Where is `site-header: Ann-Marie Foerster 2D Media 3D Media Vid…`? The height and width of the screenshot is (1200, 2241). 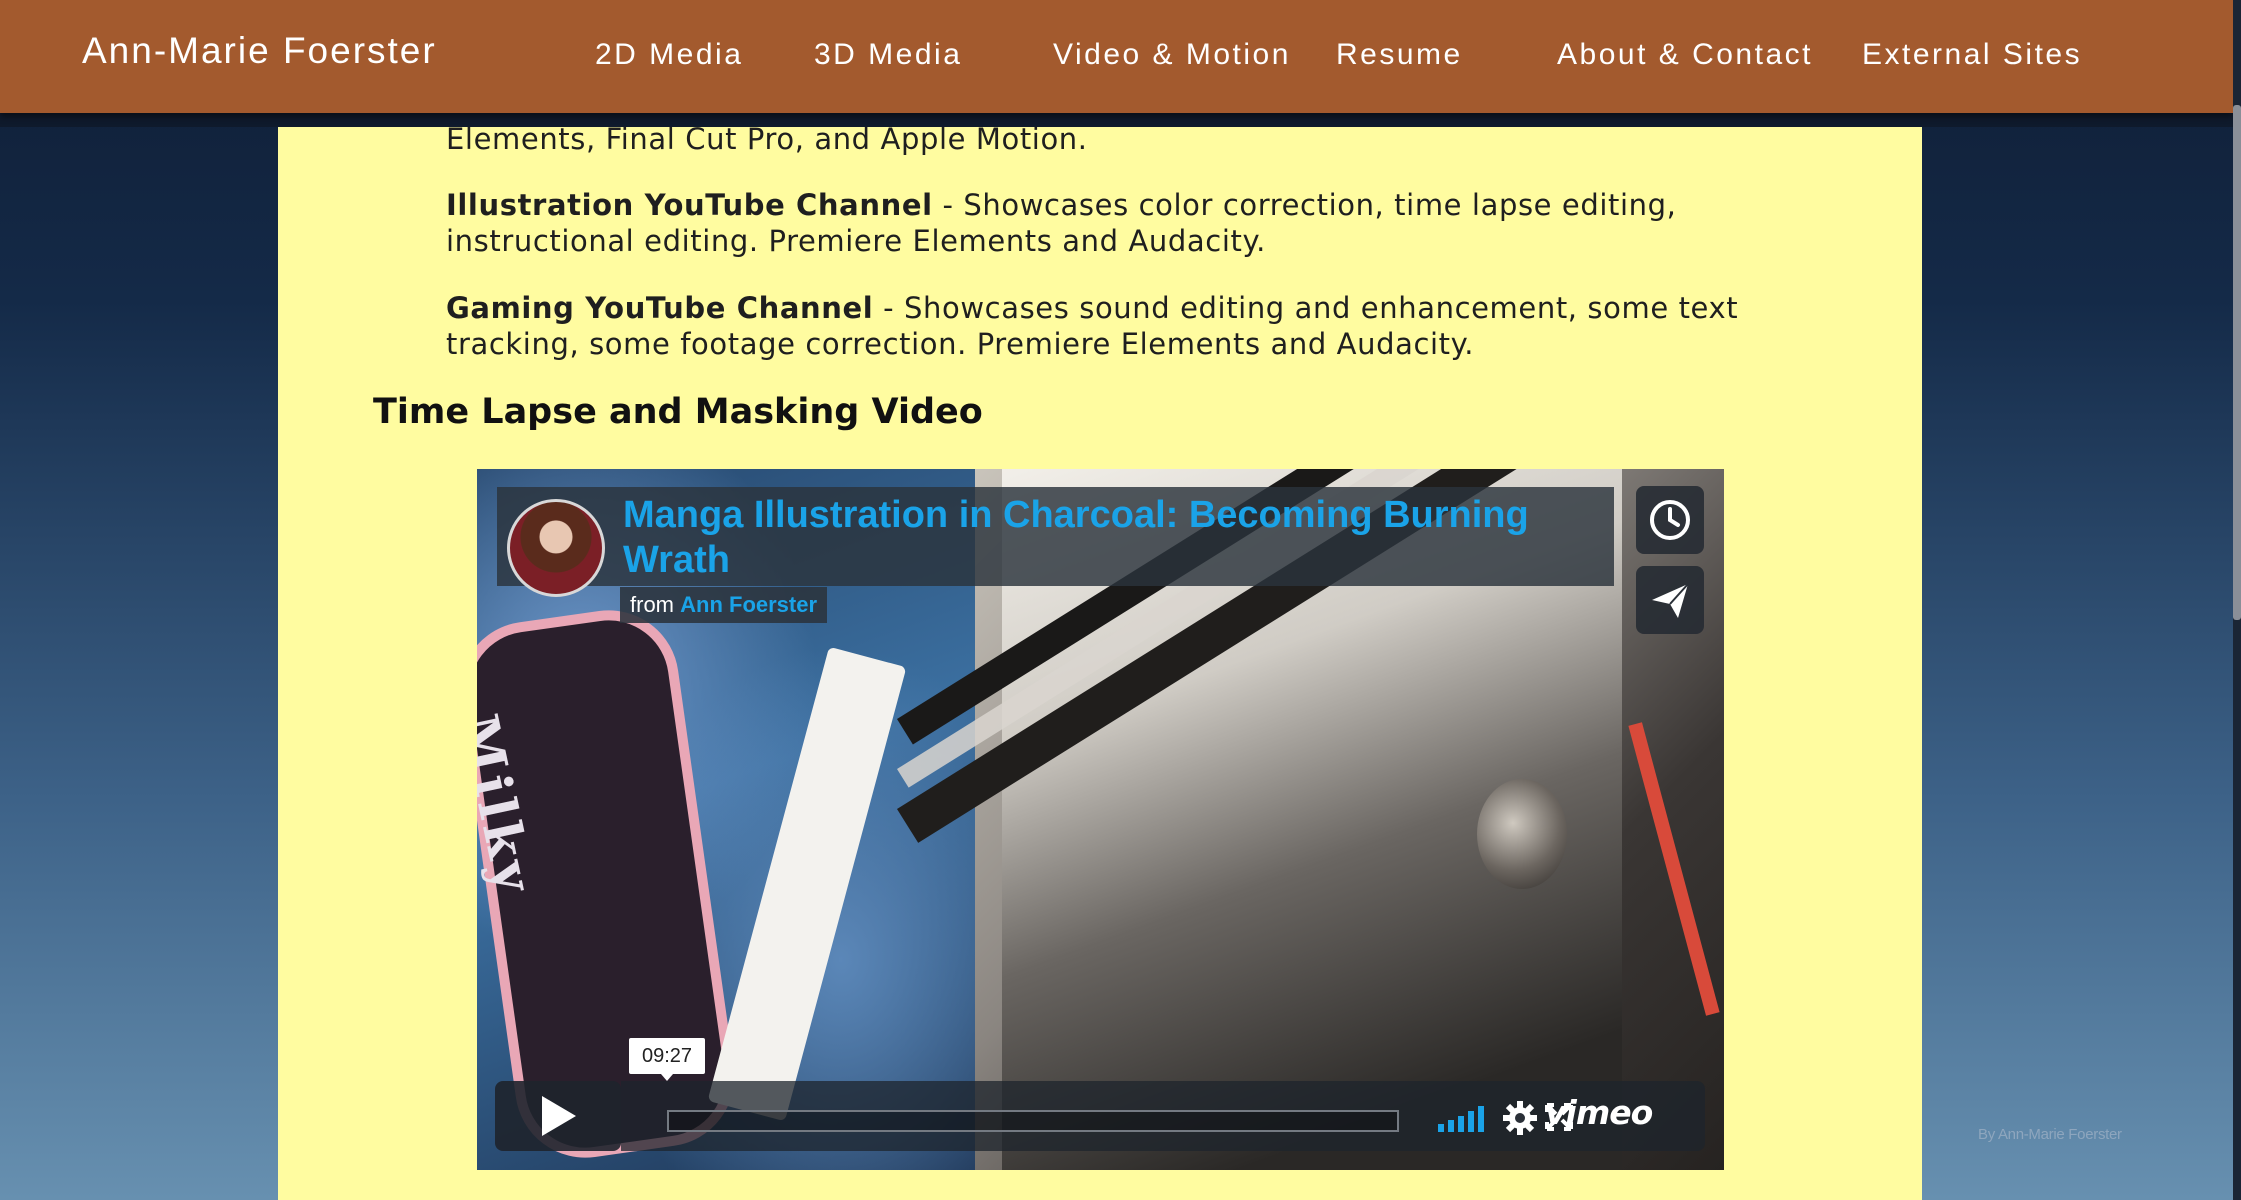 site-header: Ann-Marie Foerster 2D Media 3D Media Vid… is located at coordinates (1116, 56).